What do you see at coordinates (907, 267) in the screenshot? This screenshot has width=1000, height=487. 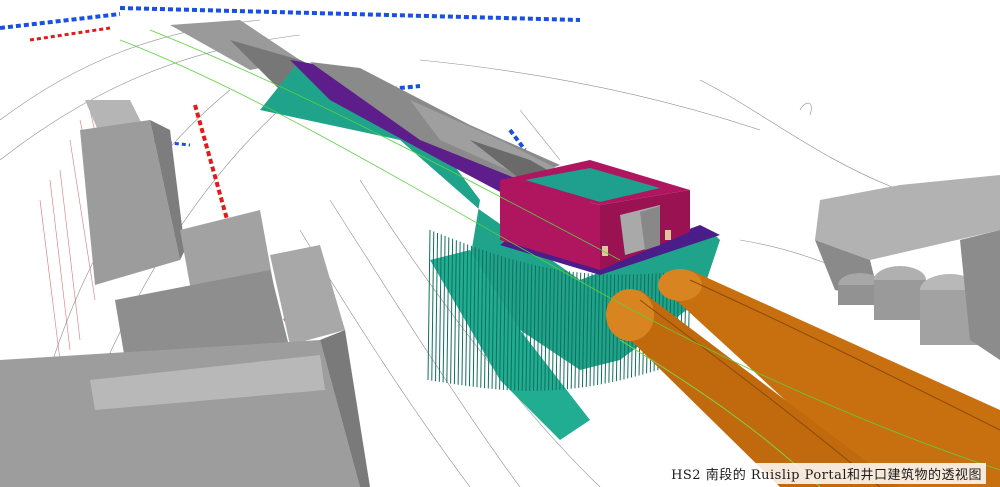 I see `station-building-right` at bounding box center [907, 267].